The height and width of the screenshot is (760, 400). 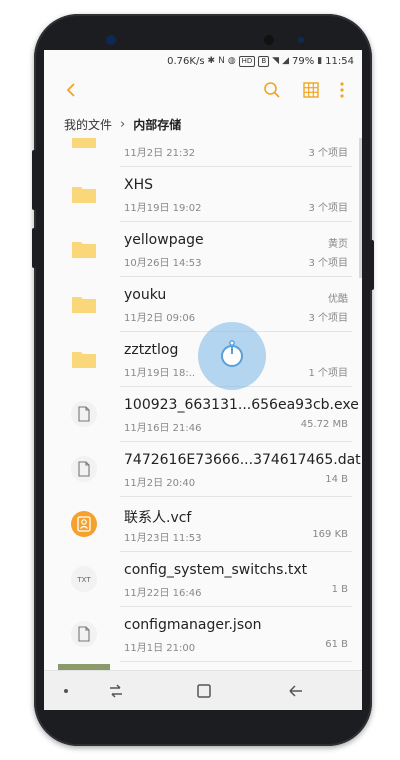 I want to click on touch-pointer-icon, so click(x=232, y=353).